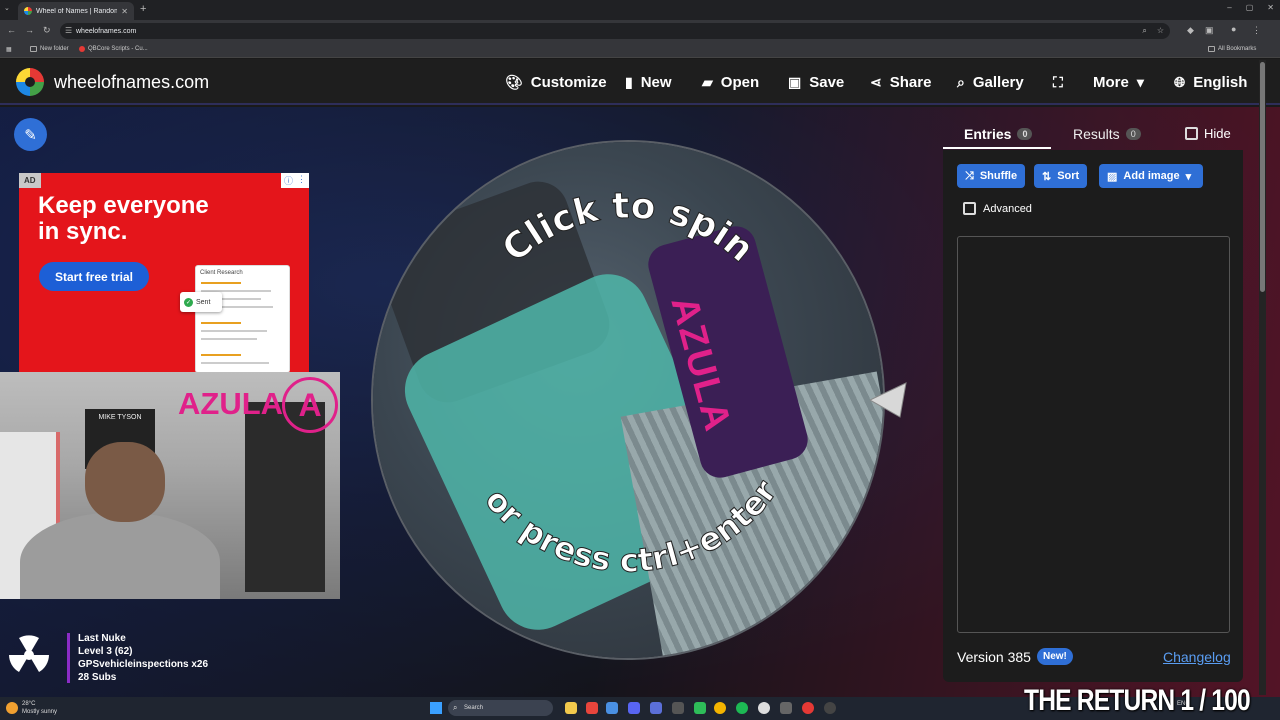  Describe the element at coordinates (33, 49) in the screenshot. I see `folder-icon` at that location.